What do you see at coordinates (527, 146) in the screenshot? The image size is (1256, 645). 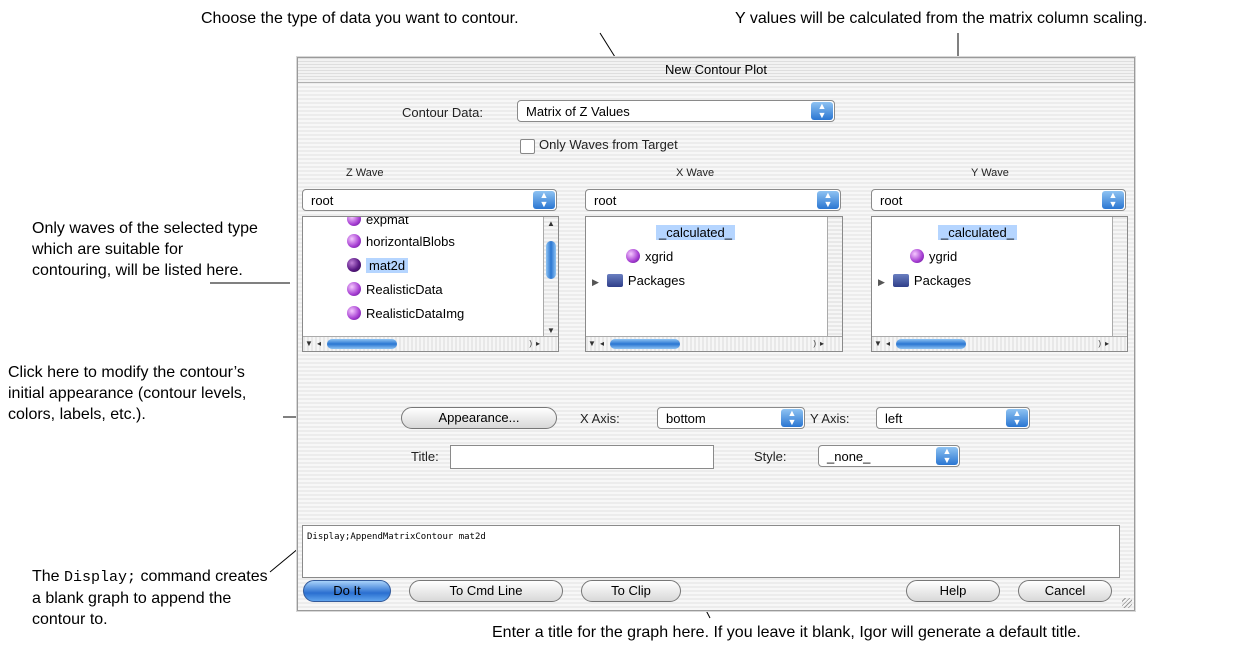 I see `only-waves-checkbox` at bounding box center [527, 146].